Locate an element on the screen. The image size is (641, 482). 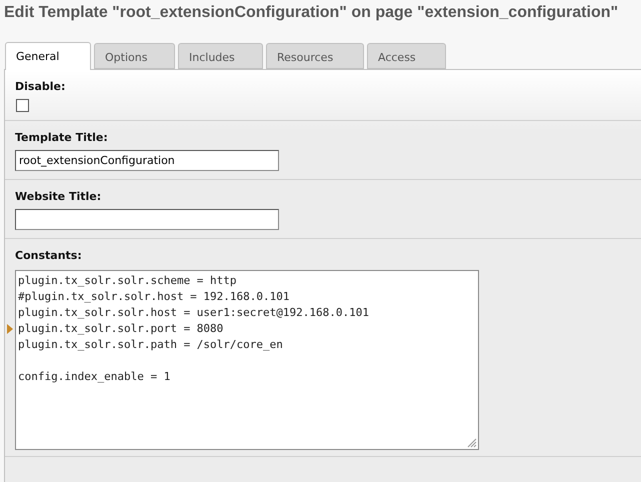
tab: Access is located at coordinates (406, 56).